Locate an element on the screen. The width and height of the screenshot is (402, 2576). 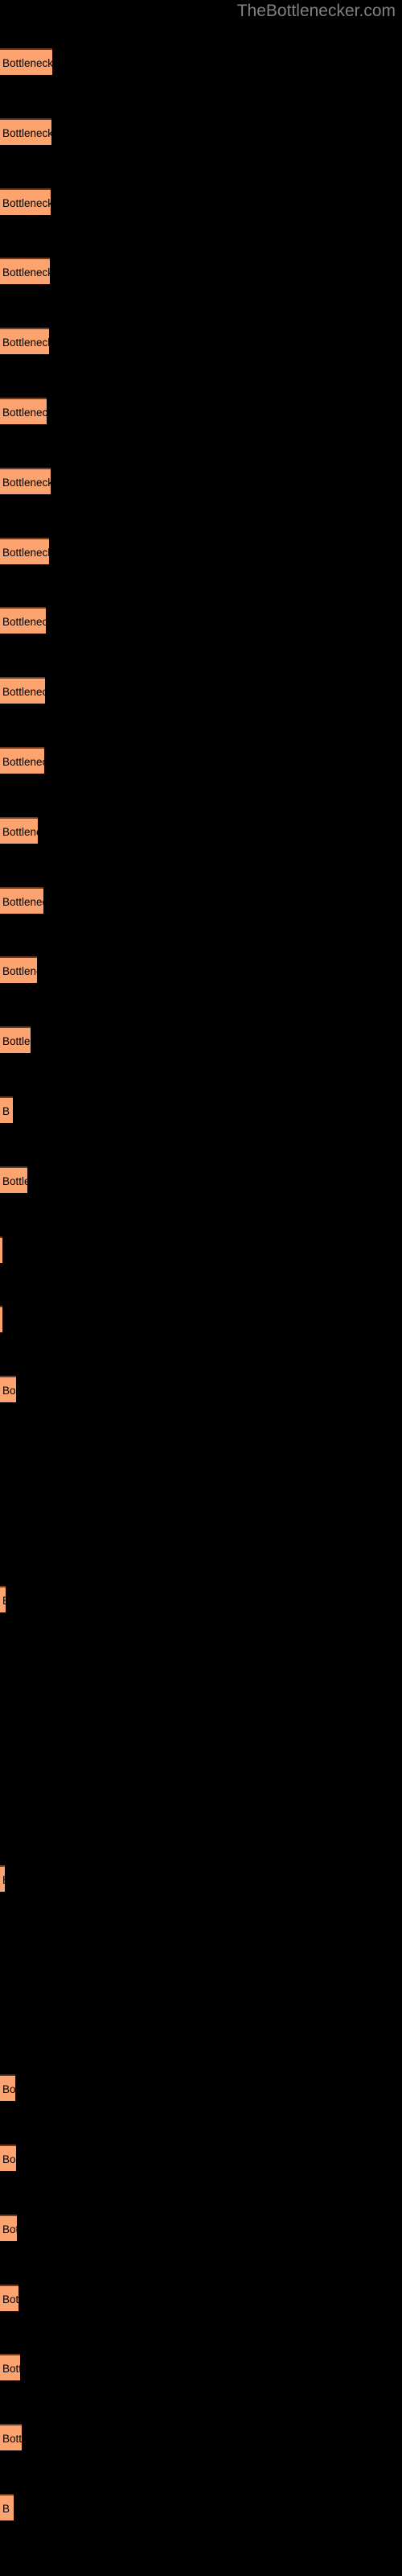
bar-label: Bottlen is located at coordinates (16, 1041).